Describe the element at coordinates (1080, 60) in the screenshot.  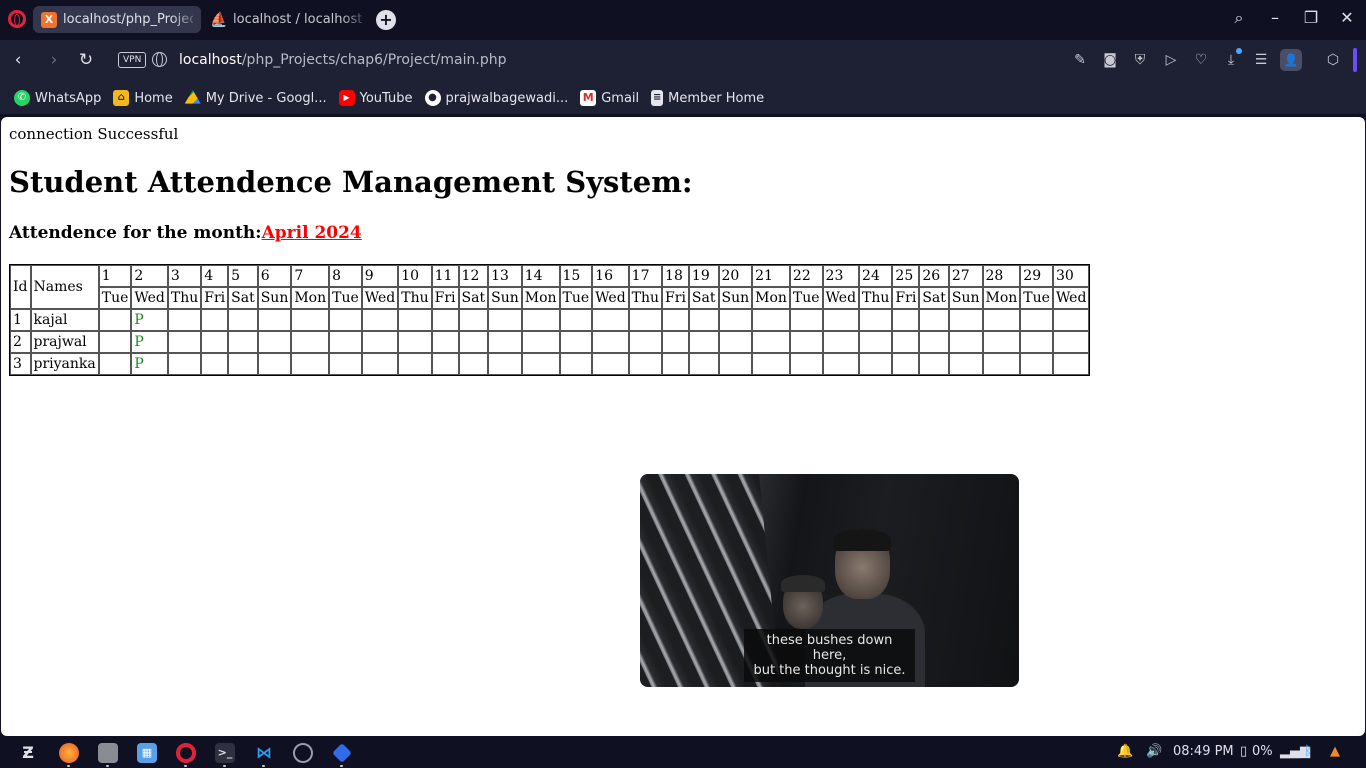
I see `edit-icon: ✎` at that location.